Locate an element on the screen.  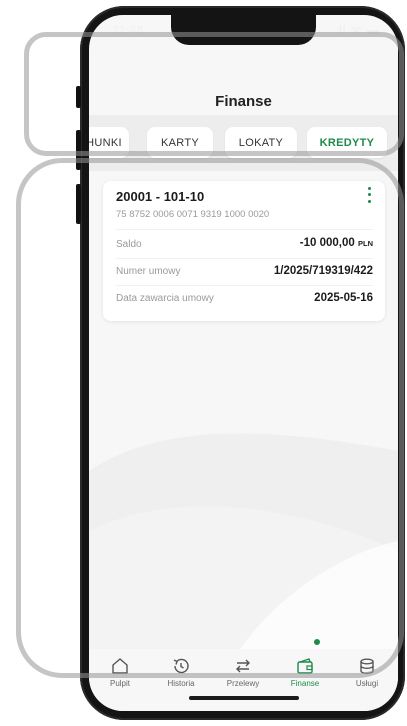
nav-label: Pulpit is located at coordinates (119, 683).